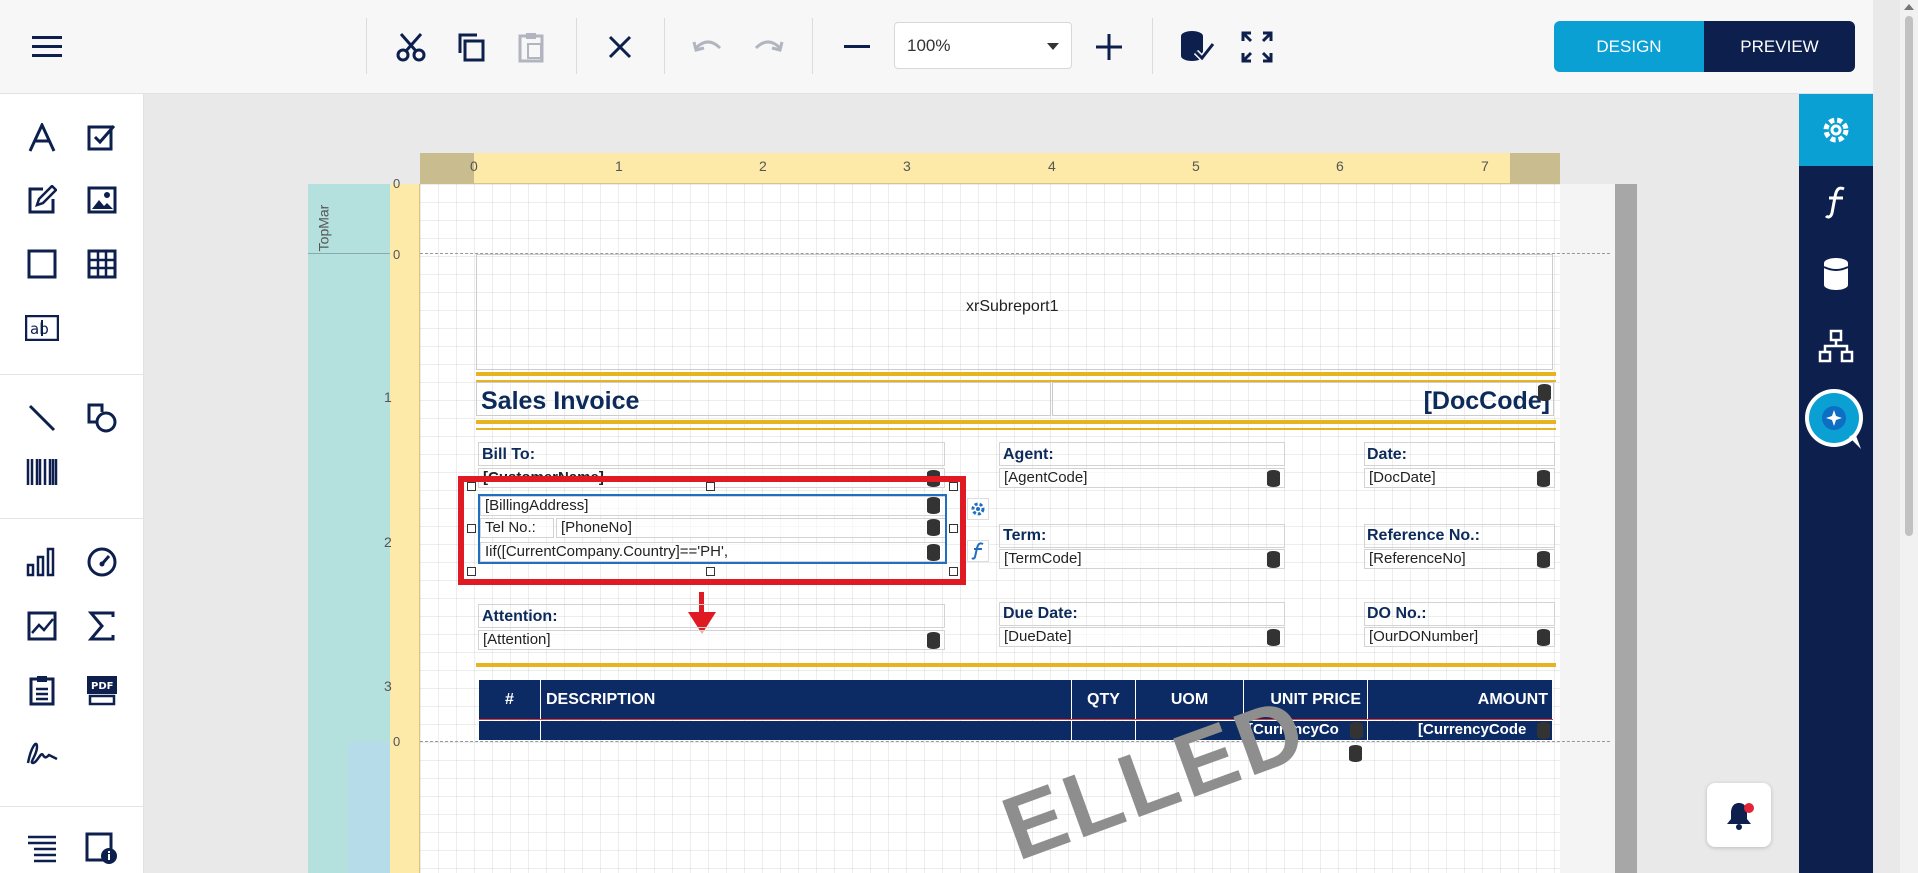 The width and height of the screenshot is (1918, 873). I want to click on svg-text: ab, so click(39, 329).